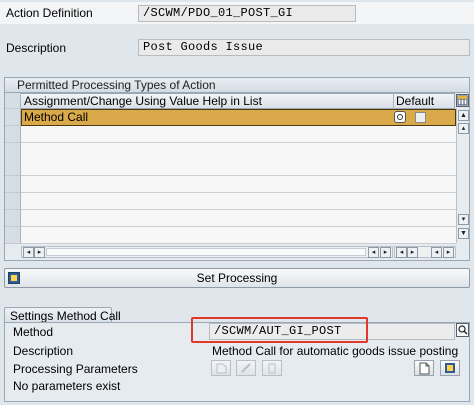 This screenshot has width=474, height=405. I want to click on settings-tab: Settings Method Call, so click(62, 315).